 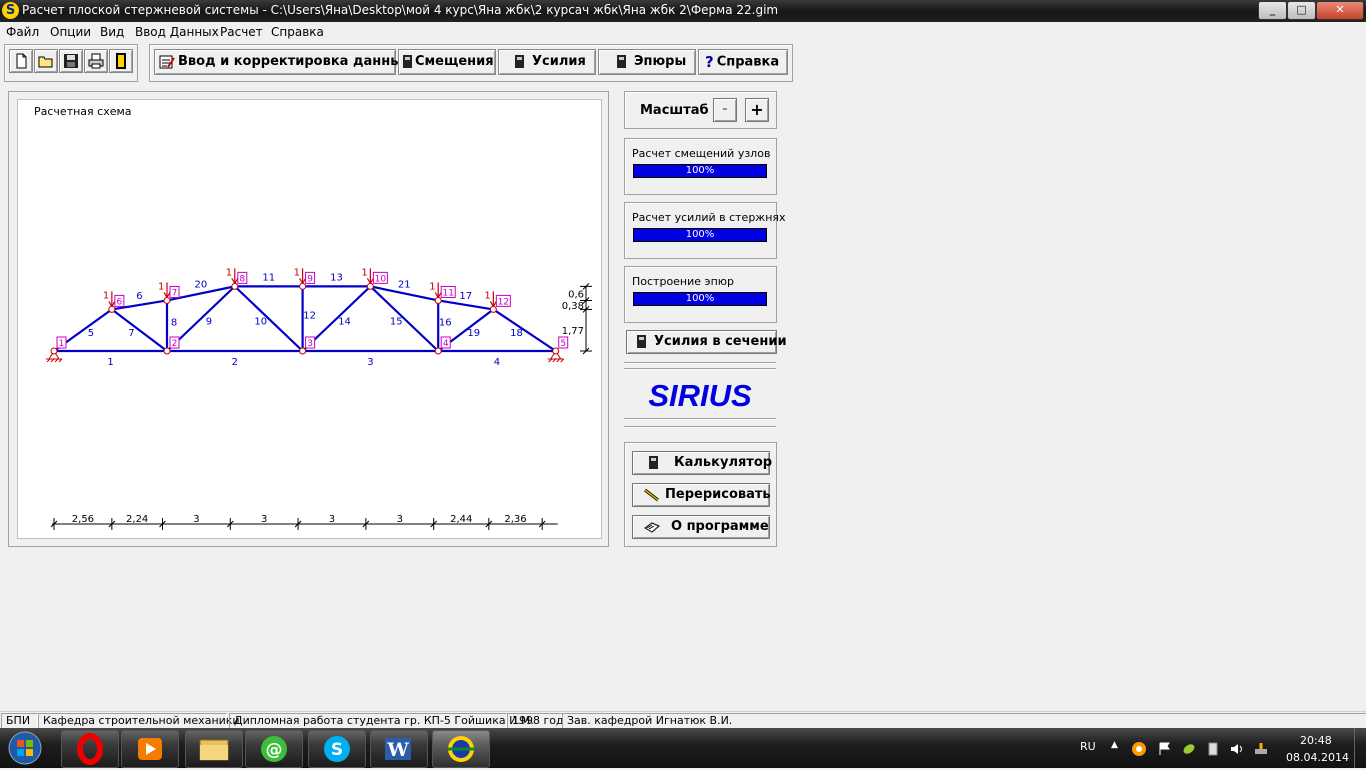 I want to click on volume-icon, so click(x=1237, y=749).